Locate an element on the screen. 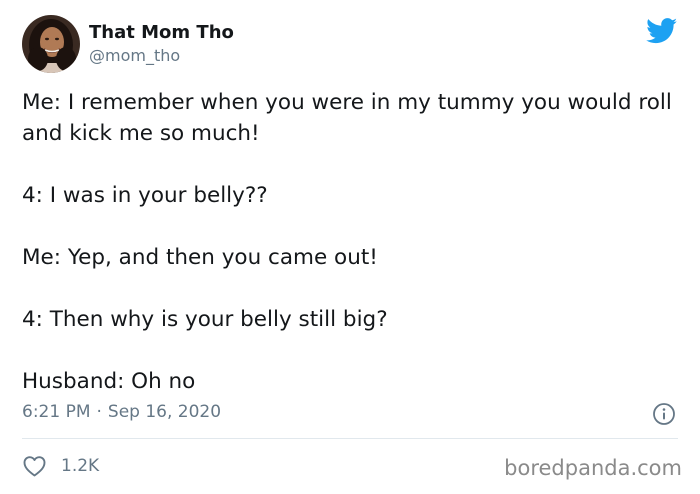 This screenshot has width=700, height=494. watermark: boredpanda.com is located at coordinates (593, 468).